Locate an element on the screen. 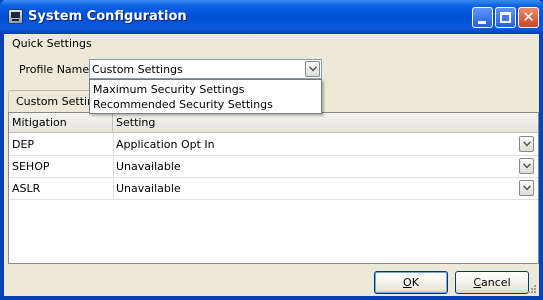  resize-grip-icon is located at coordinates (532, 289).